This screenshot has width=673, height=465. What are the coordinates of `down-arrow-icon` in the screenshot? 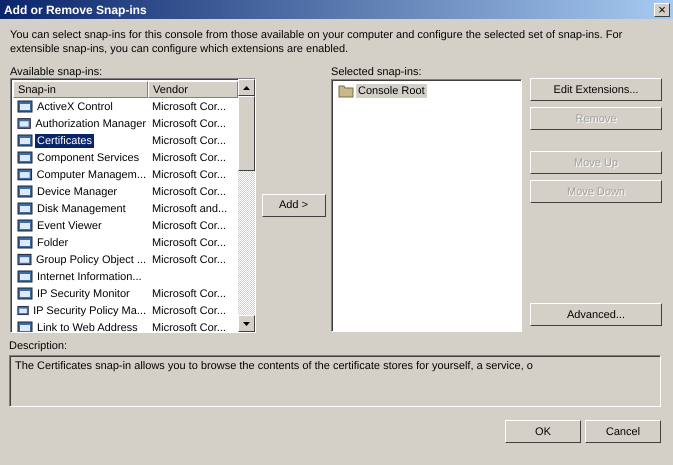 It's located at (246, 324).